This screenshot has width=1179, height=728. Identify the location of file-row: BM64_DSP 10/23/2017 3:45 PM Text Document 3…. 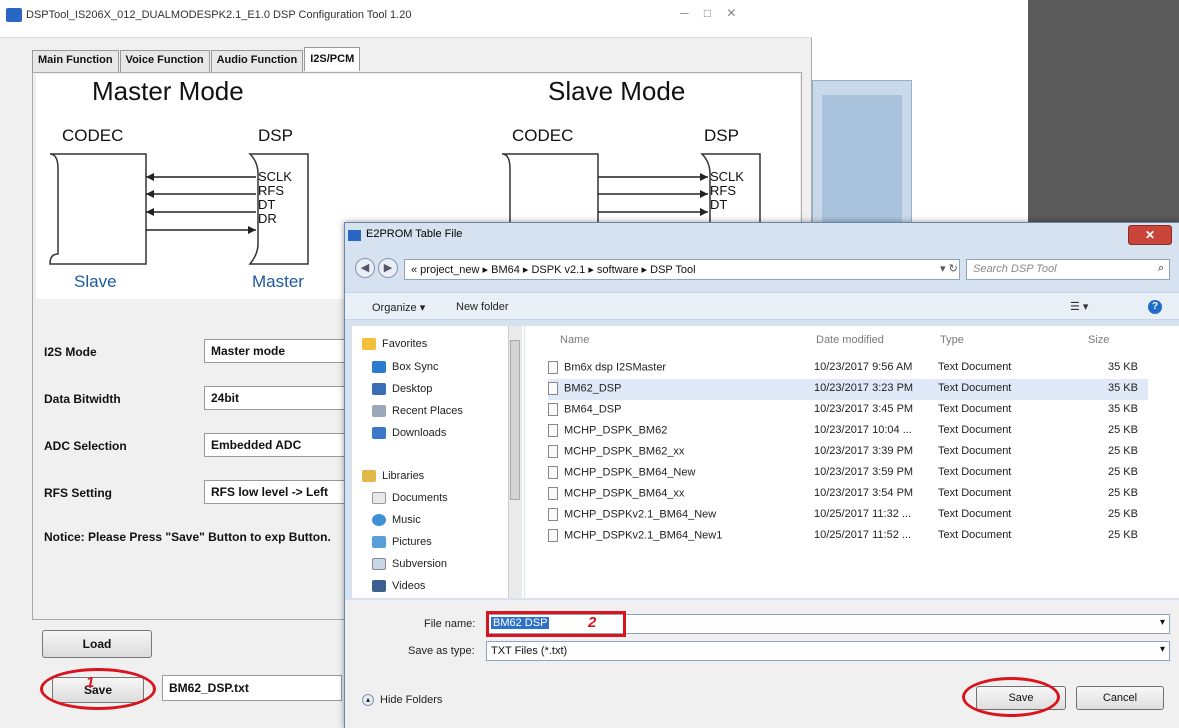
(848, 410).